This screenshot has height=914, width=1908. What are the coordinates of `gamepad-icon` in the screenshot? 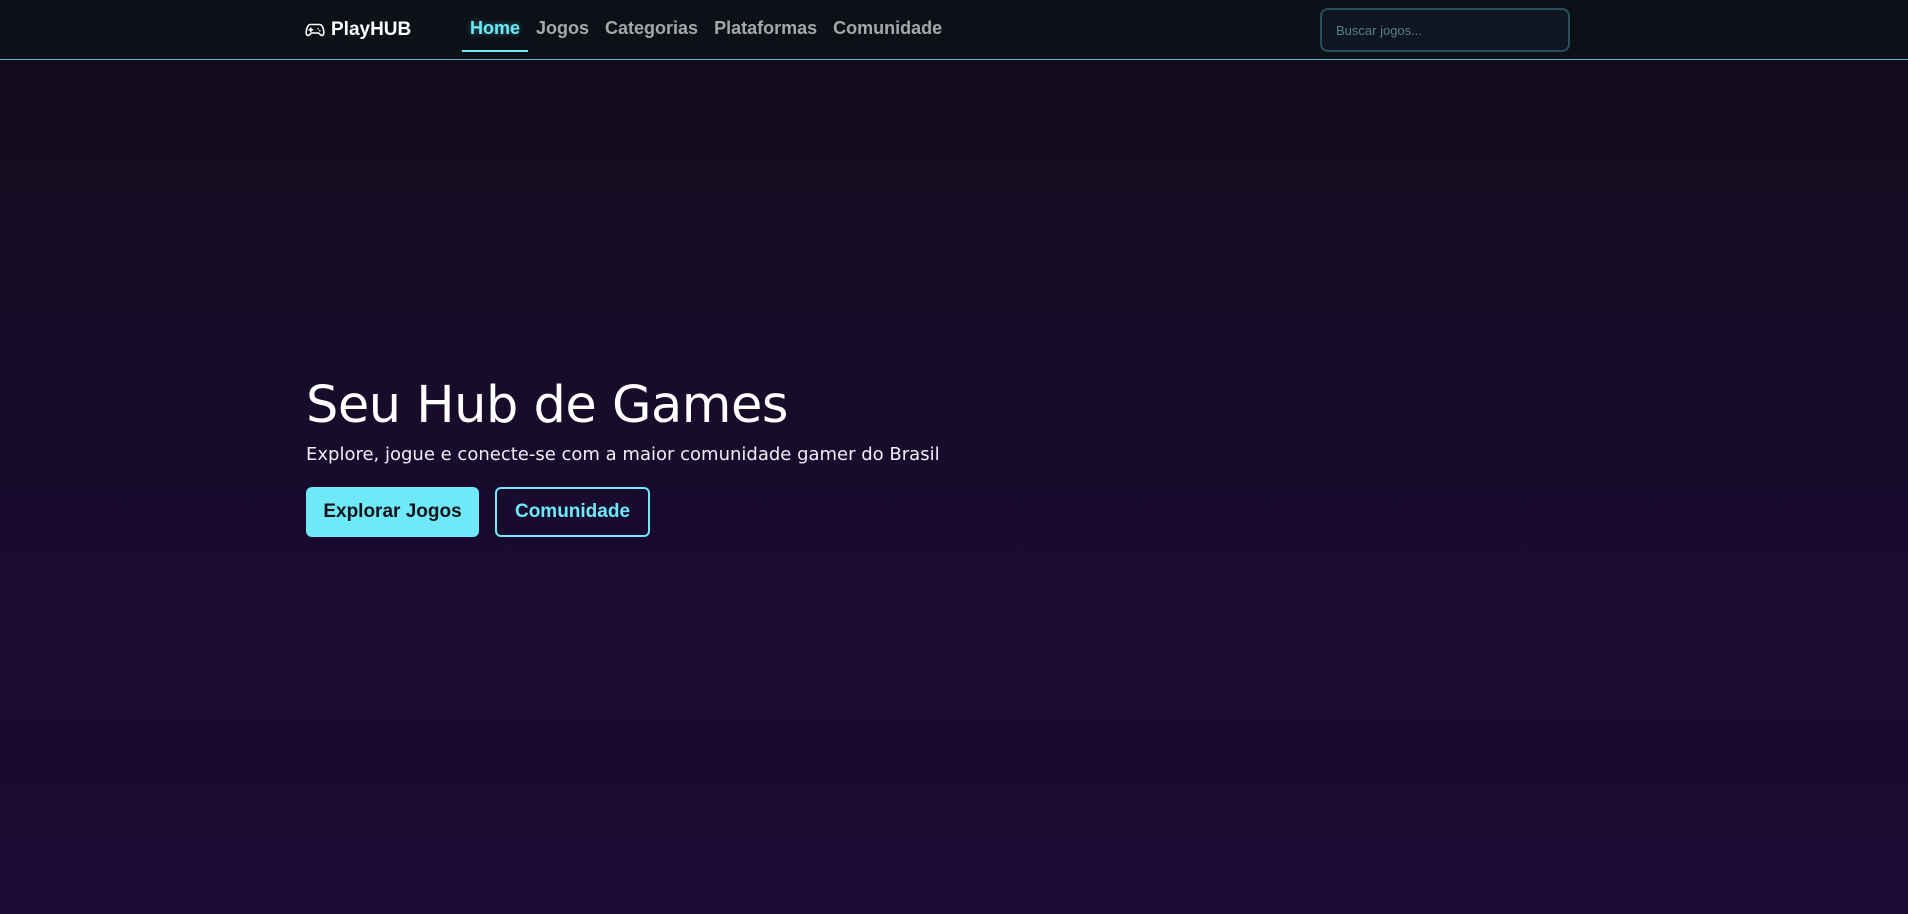 It's located at (315, 30).